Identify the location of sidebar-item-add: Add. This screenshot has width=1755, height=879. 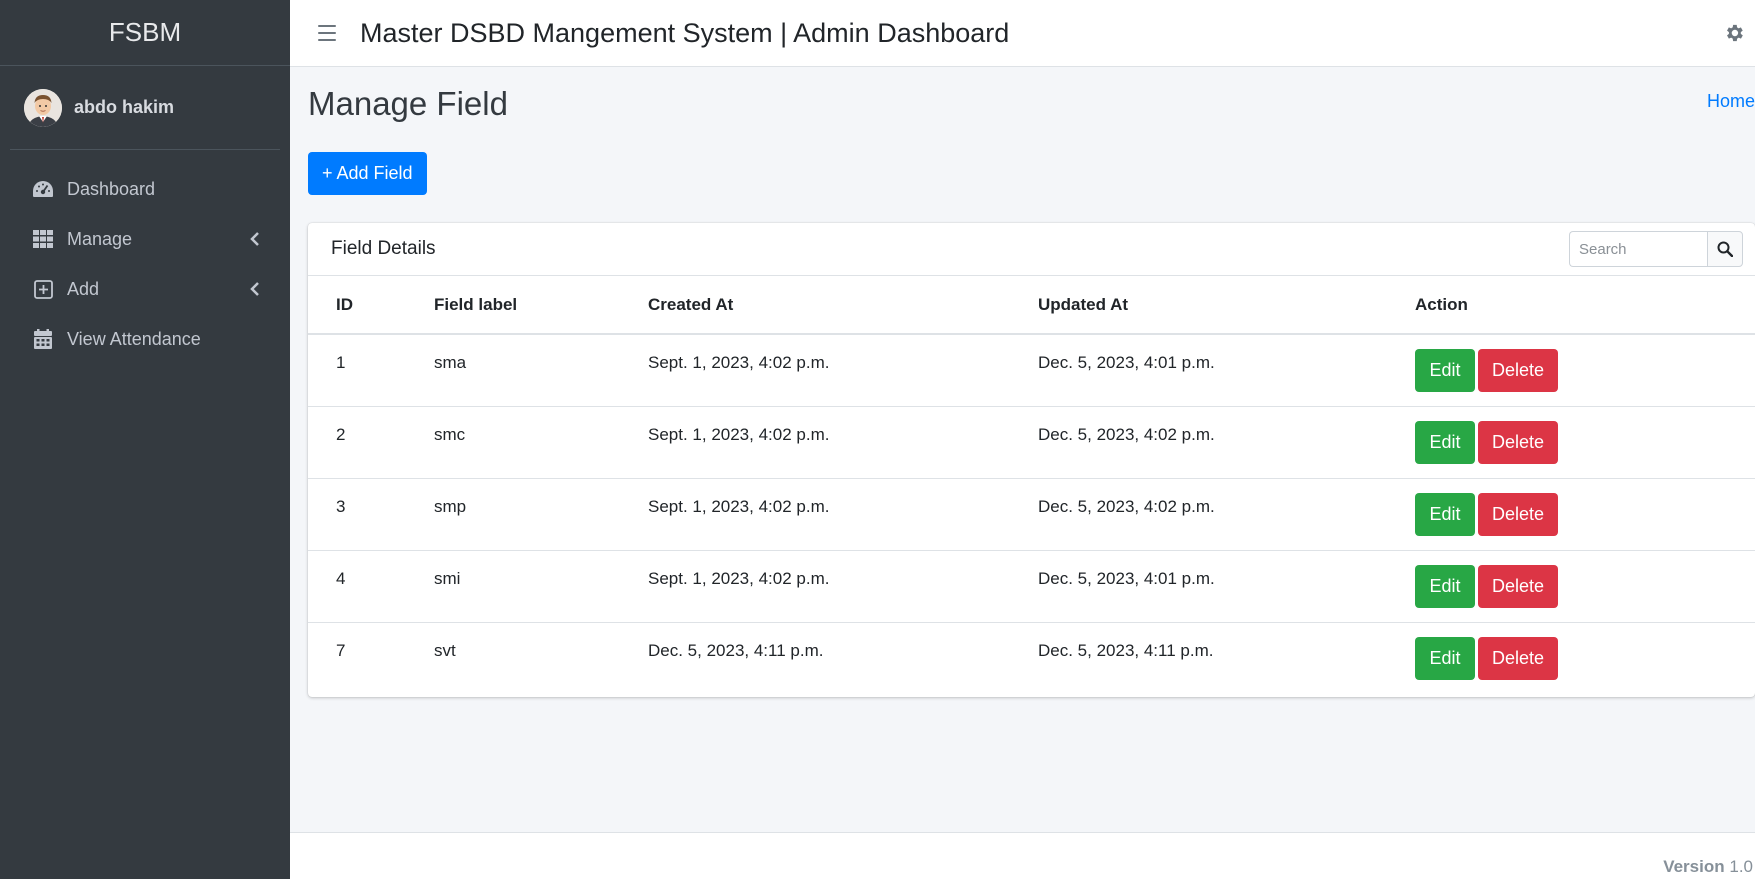
(145, 289).